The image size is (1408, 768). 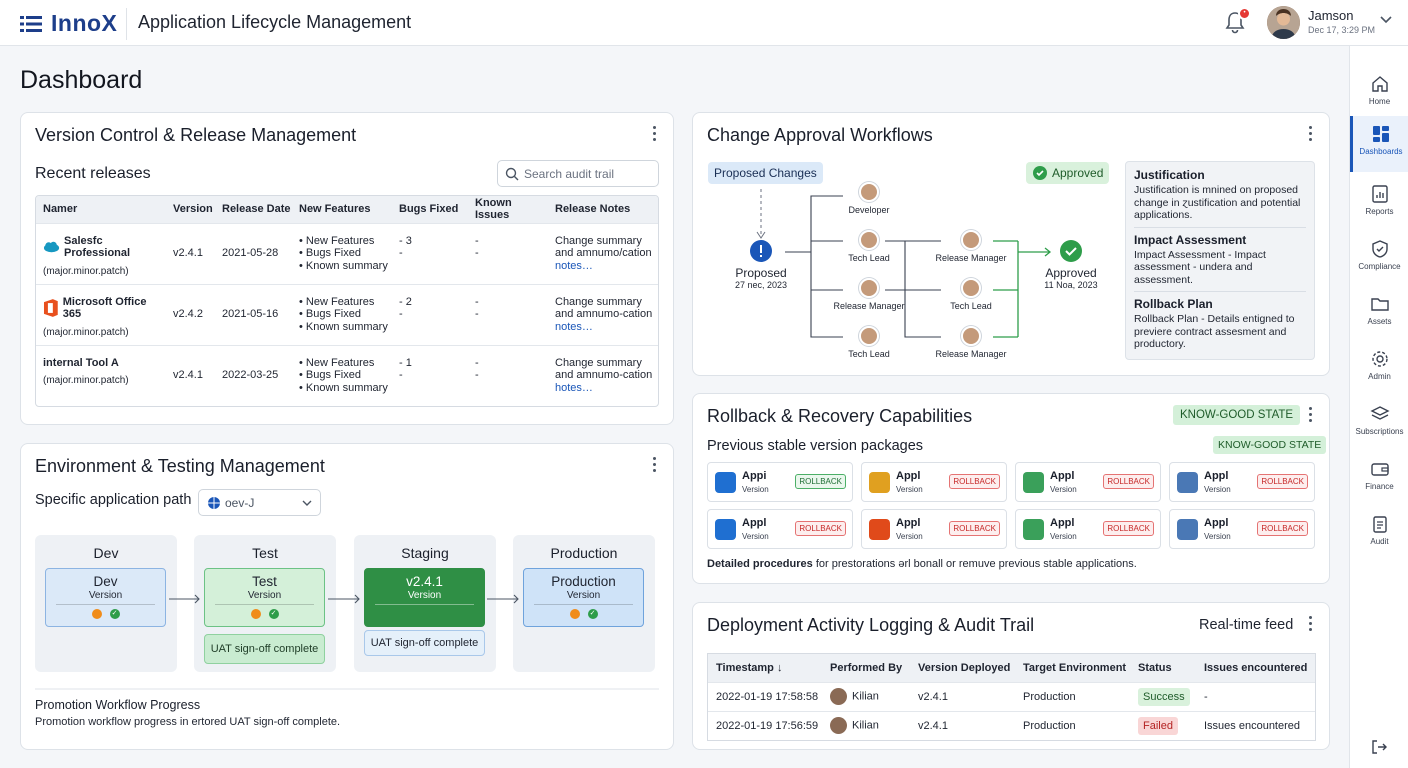 What do you see at coordinates (1331, 15) in the screenshot?
I see `user-name: Jamson` at bounding box center [1331, 15].